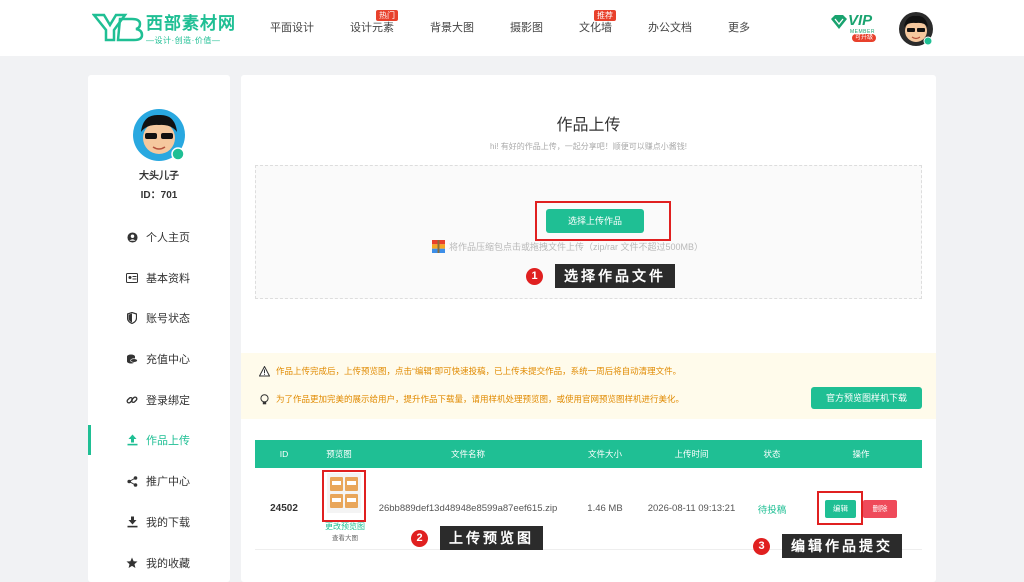 The image size is (1024, 582). Describe the element at coordinates (864, 38) in the screenshot. I see `vip-upgrade-label: 可升级` at that location.